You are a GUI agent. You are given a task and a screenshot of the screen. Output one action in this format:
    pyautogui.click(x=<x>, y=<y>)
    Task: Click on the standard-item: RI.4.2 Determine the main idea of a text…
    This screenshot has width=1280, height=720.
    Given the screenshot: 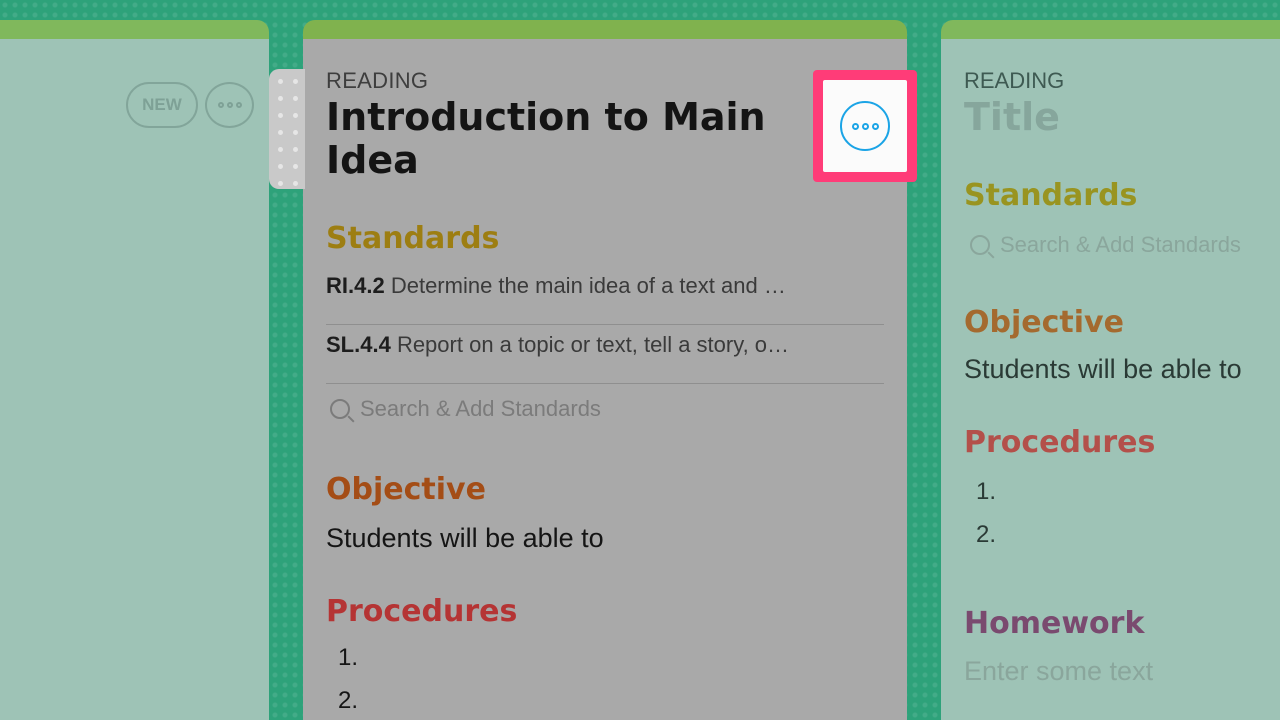 What is the action you would take?
    pyautogui.click(x=605, y=296)
    